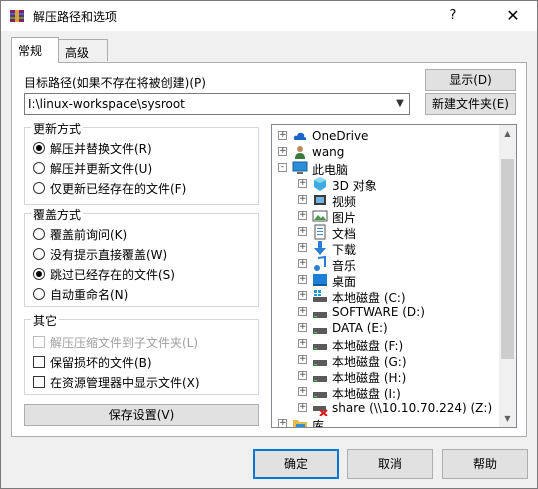  I want to click on destination-path-value: I:\linux-workspace\sysroot, so click(106, 104).